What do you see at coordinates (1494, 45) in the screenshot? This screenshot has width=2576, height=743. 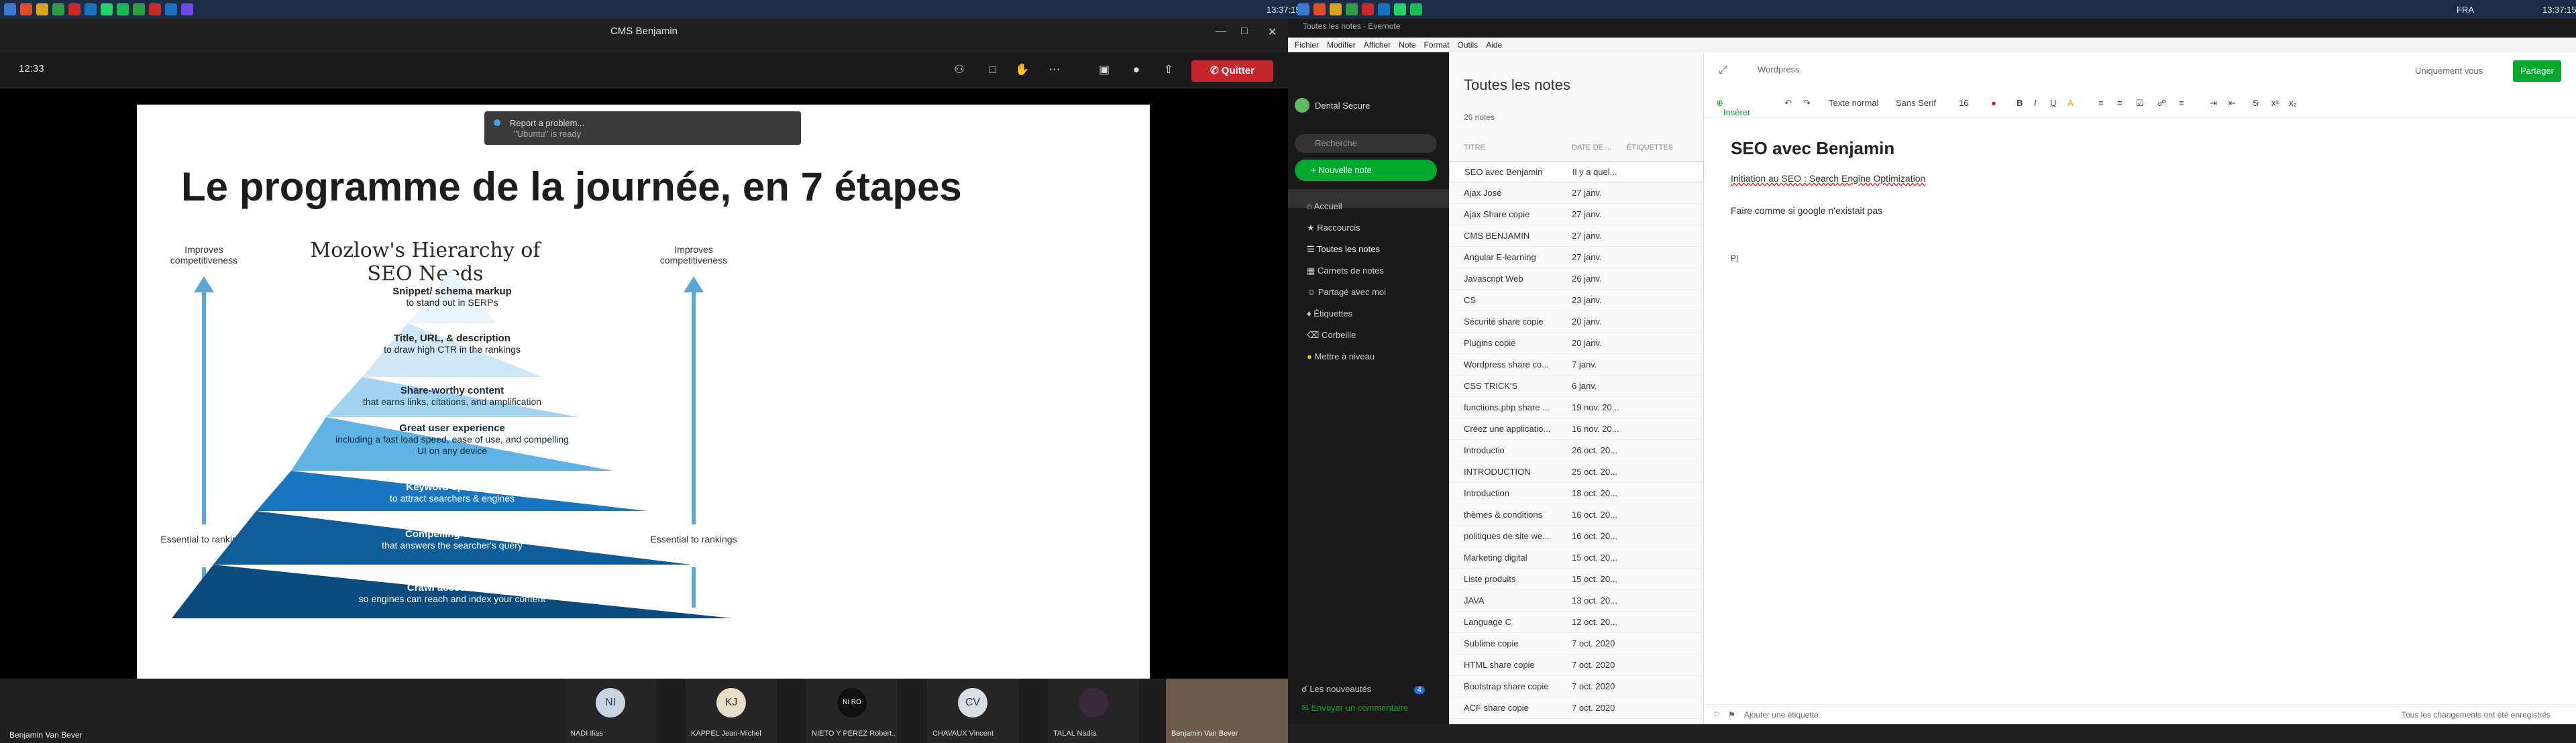 I see `menu-item: Aide` at bounding box center [1494, 45].